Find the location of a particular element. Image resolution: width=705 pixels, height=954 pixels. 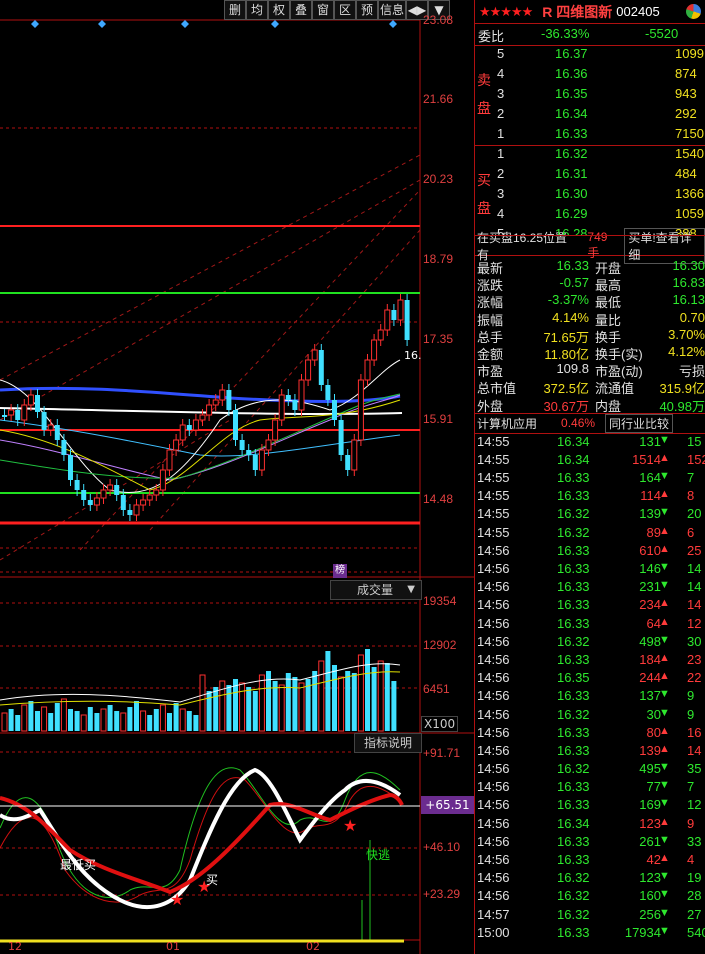

rank-badge: 榜 is located at coordinates (340, 571).